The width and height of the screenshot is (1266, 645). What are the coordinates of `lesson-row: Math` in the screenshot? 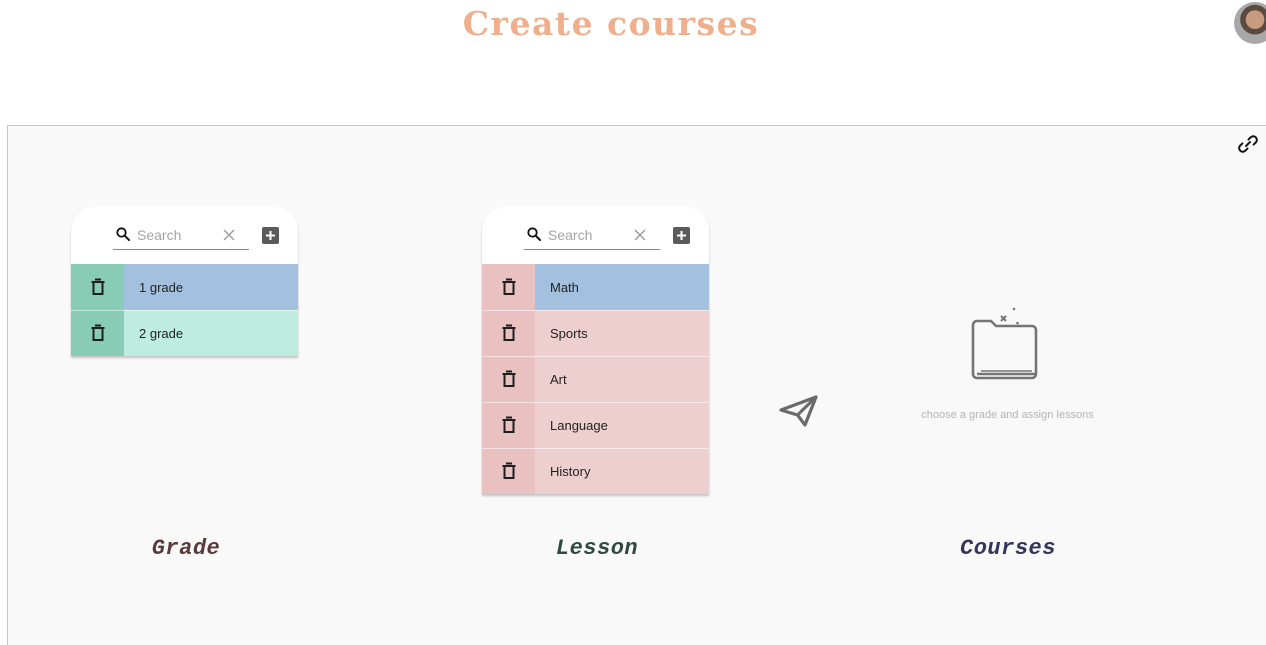 It's located at (595, 287).